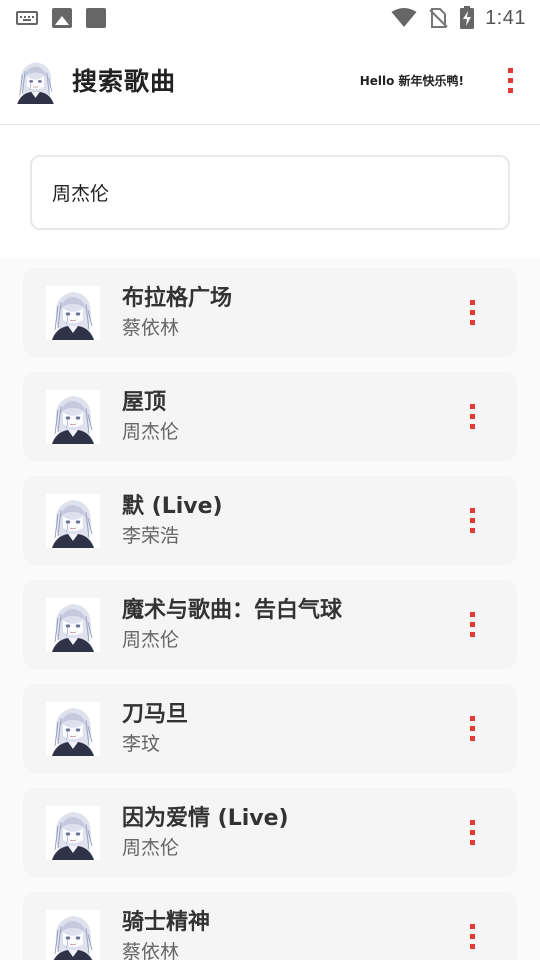 This screenshot has height=960, width=540. What do you see at coordinates (232, 610) in the screenshot?
I see `song-title: 魔术与歌曲：告白气球` at bounding box center [232, 610].